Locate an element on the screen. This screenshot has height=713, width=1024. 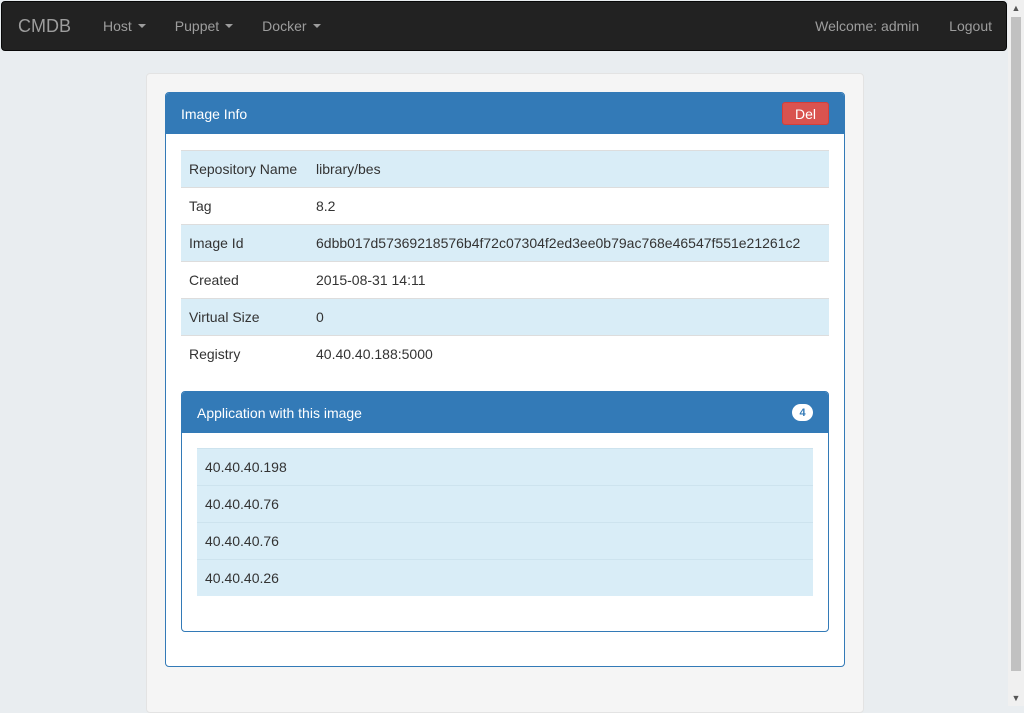
nav-menu-puppet: Puppet is located at coordinates (203, 26).